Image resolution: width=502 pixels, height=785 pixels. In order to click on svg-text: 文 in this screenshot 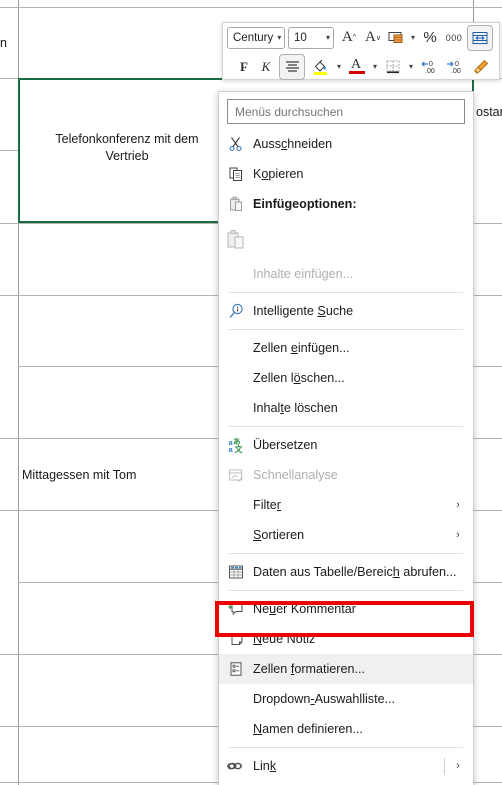, I will do `click(238, 448)`.